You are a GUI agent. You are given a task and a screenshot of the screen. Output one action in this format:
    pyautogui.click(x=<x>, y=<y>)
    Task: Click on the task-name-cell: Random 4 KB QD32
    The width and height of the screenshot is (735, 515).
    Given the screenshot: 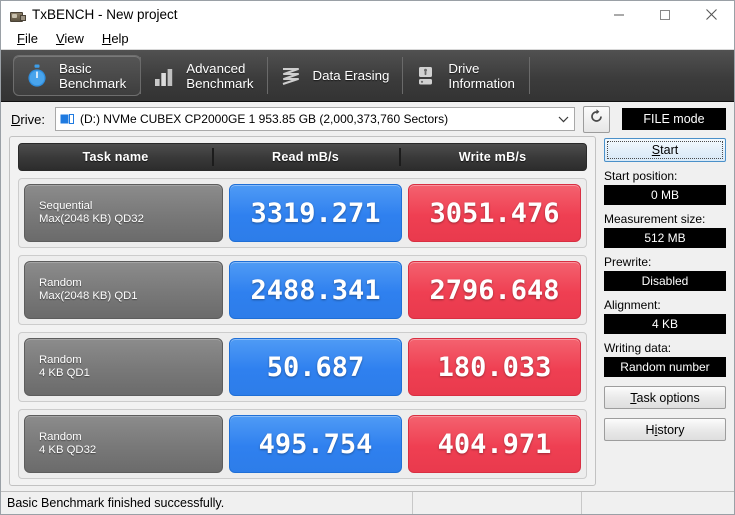 What is the action you would take?
    pyautogui.click(x=123, y=444)
    